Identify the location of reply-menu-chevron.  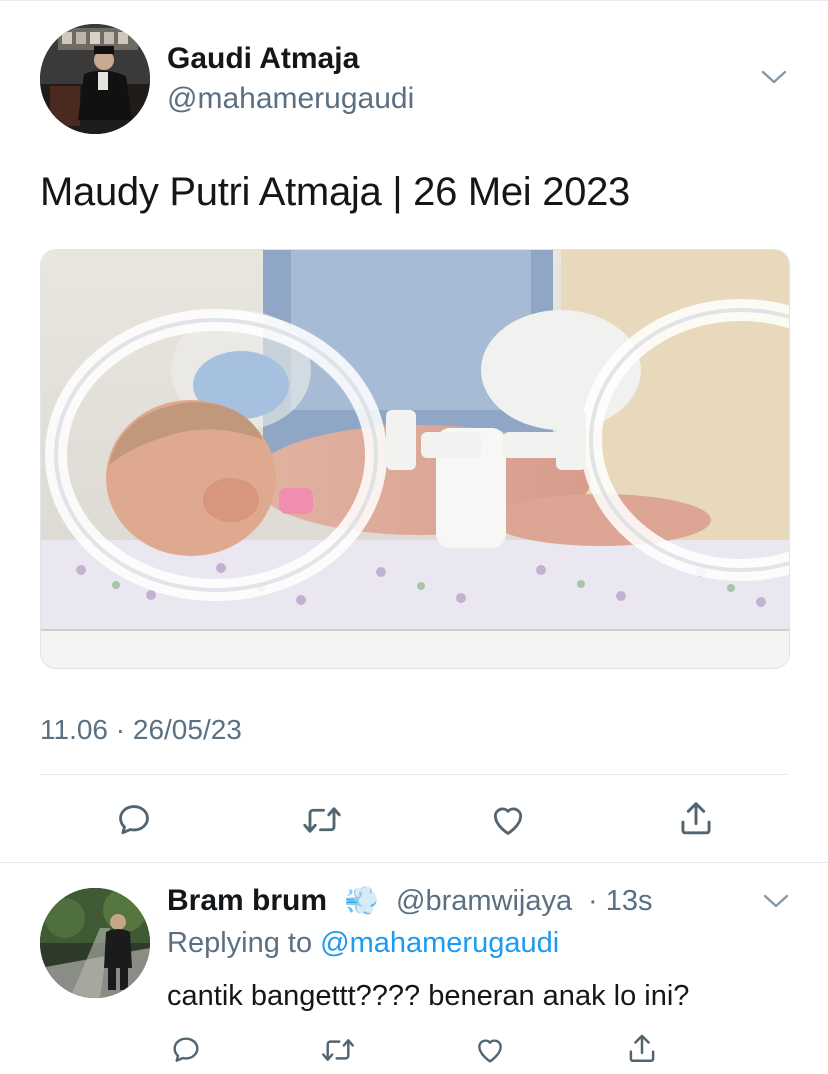
(776, 903).